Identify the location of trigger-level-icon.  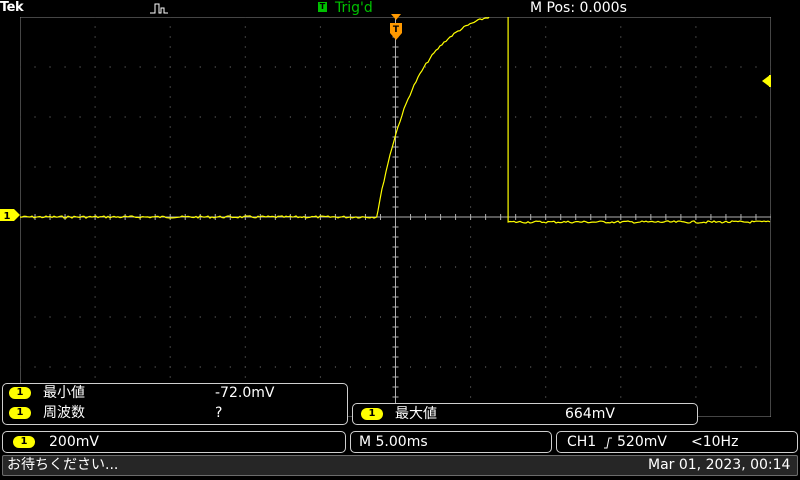
(766, 81).